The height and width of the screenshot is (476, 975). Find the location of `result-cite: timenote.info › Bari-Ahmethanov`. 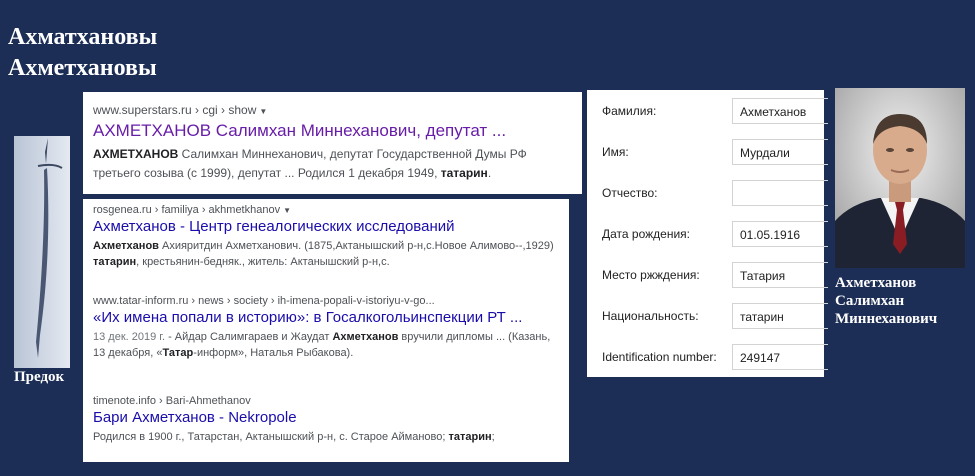

result-cite: timenote.info › Bari-Ahmethanov is located at coordinates (327, 401).